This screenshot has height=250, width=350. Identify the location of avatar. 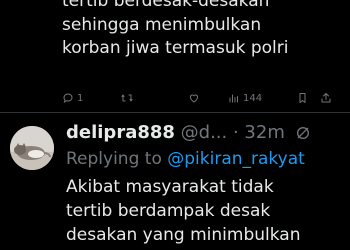
(32, 148).